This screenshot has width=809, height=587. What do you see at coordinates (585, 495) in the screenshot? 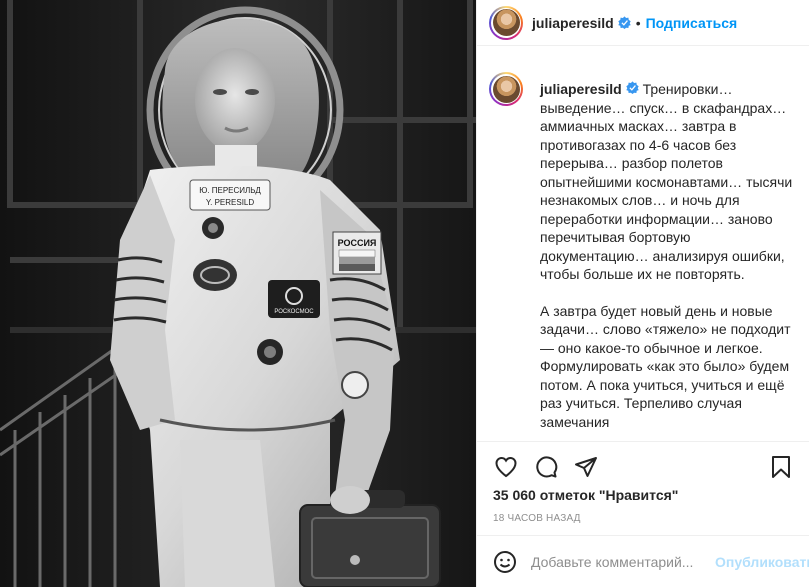
I see `likes-count: 35 060 отметок "Нравится"` at bounding box center [585, 495].